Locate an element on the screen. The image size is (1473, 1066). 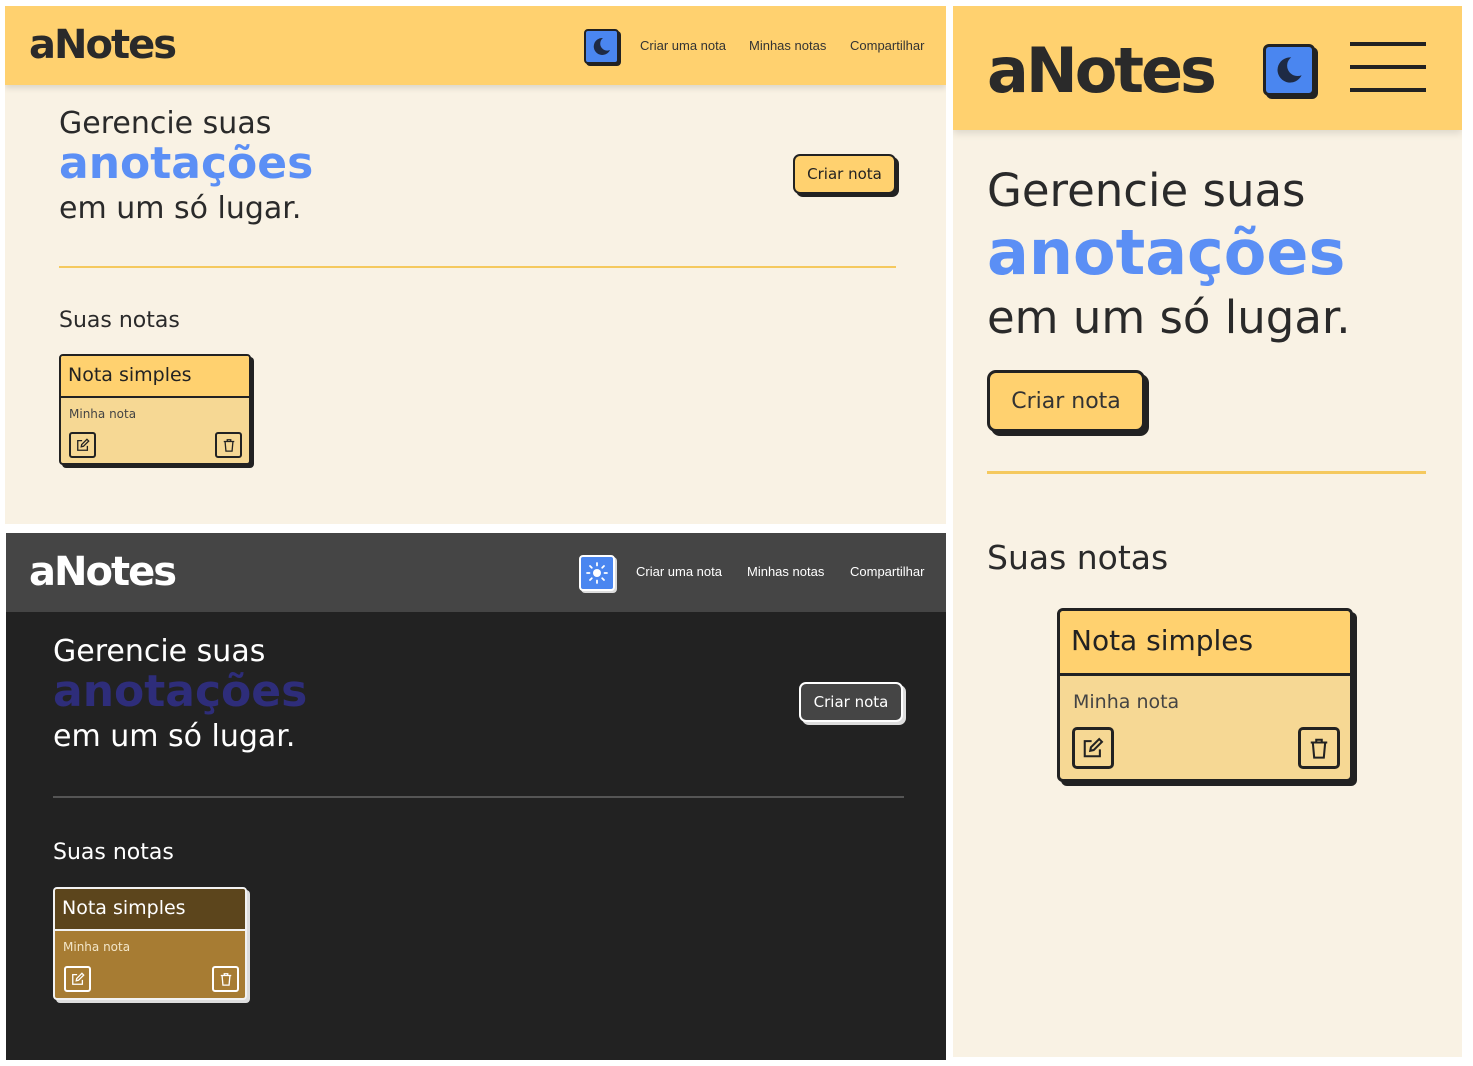
header: aNotes is located at coordinates (1207, 68).